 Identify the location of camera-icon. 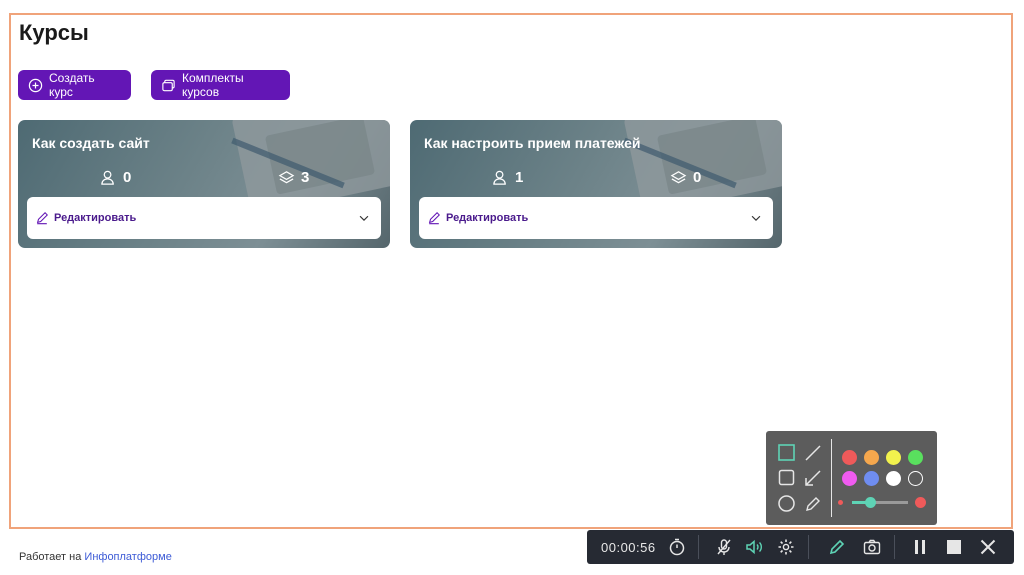
(872, 547).